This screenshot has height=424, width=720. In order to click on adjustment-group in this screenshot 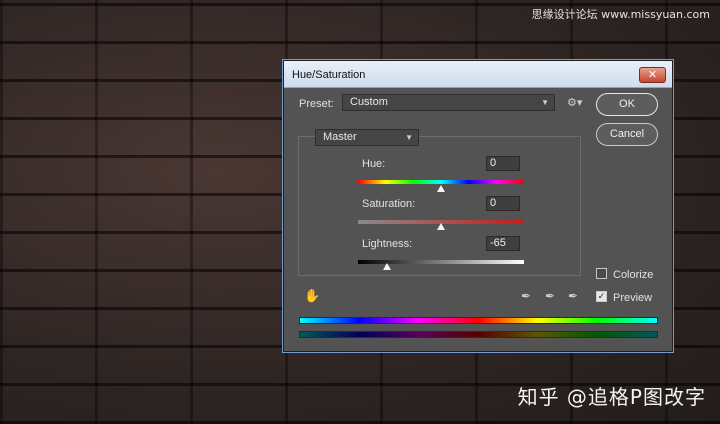, I will do `click(439, 206)`.